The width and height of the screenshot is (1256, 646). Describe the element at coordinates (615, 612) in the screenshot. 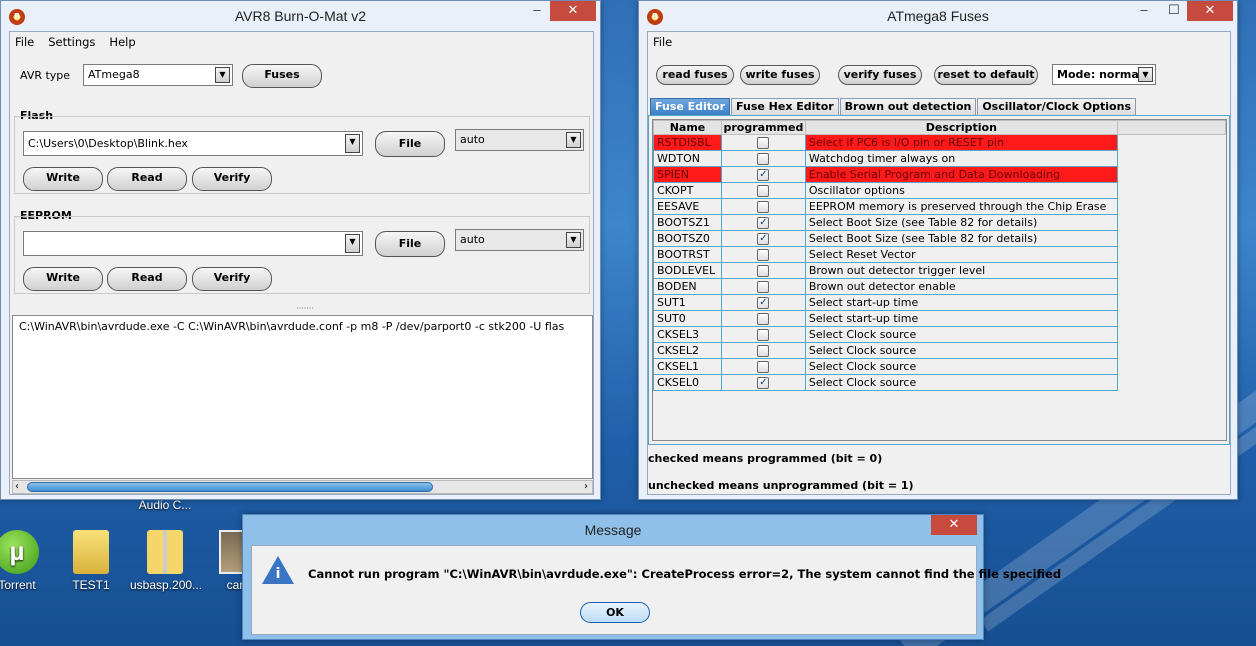

I see `ok-button: OK` at that location.